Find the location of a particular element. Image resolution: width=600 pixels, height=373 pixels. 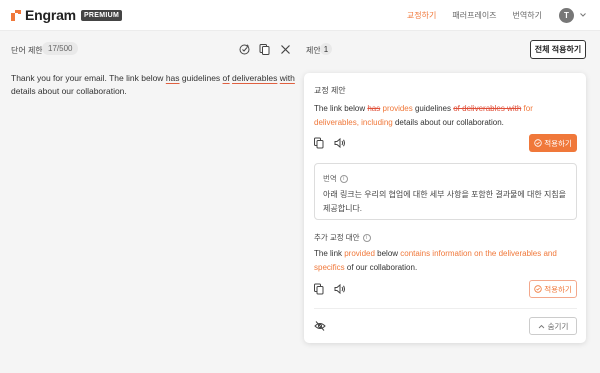

translation-label: 번역 i is located at coordinates (335, 178).